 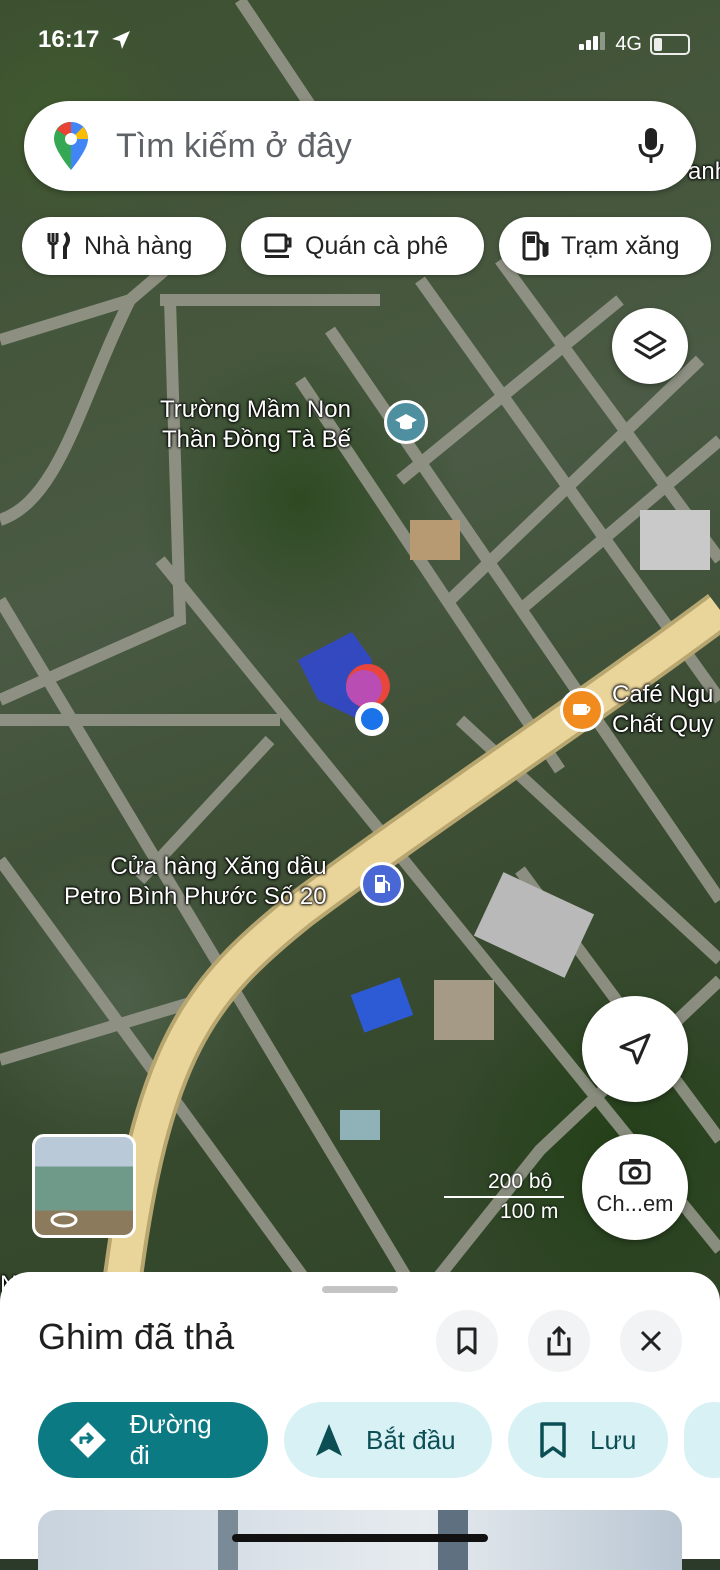 I want to click on home-indicator, so click(x=360, y=1538).